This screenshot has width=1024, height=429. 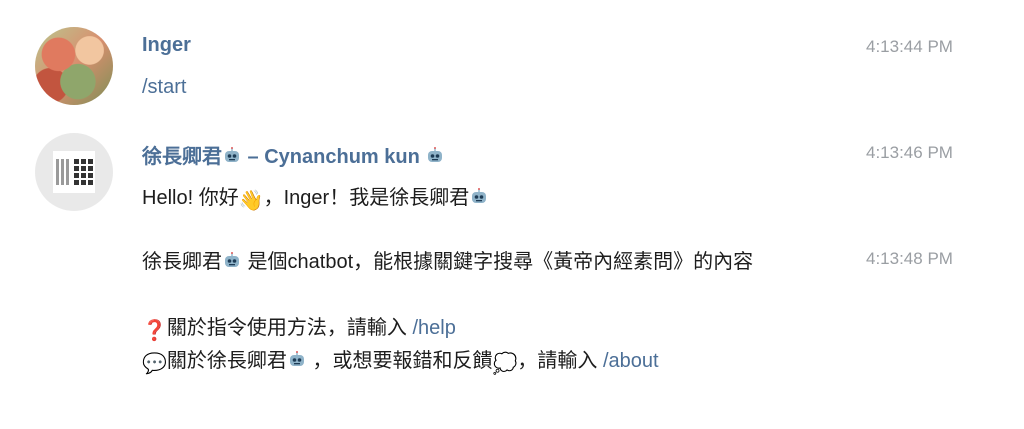 What do you see at coordinates (154, 330) in the screenshot?
I see `red-question-mark-icon: ❓` at bounding box center [154, 330].